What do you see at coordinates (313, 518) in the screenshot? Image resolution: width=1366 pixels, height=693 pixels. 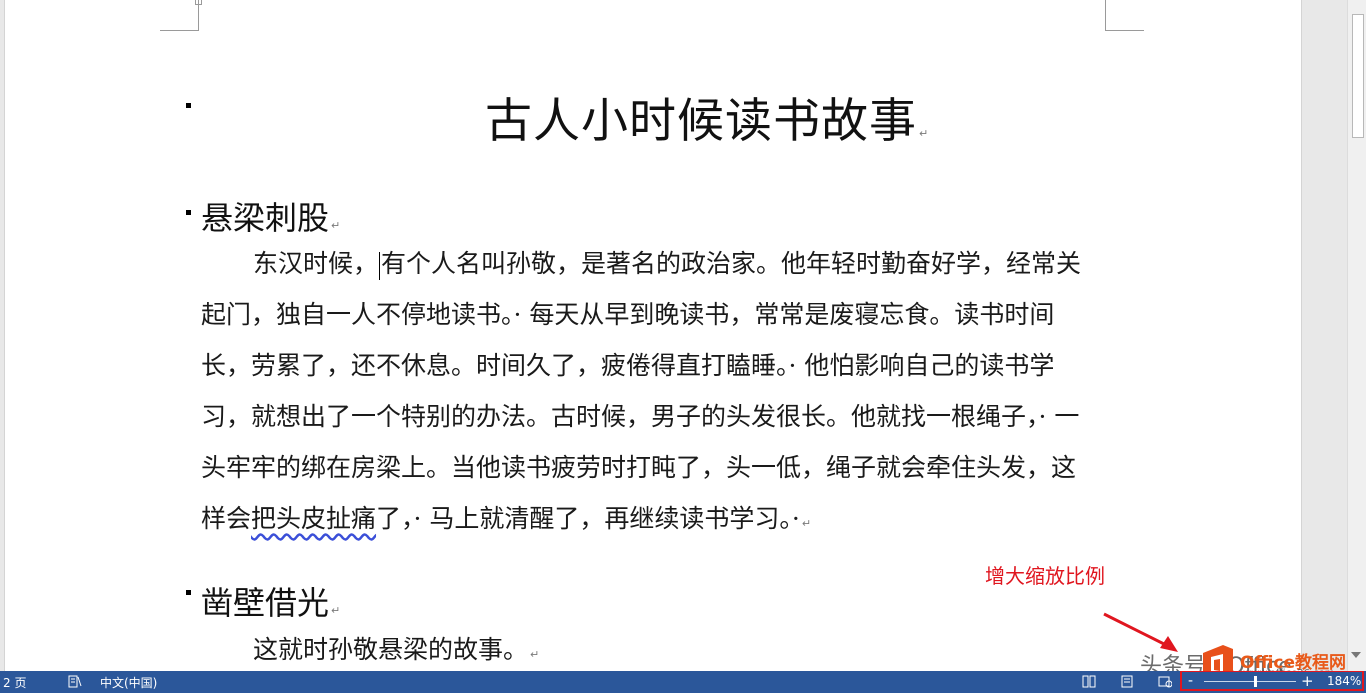 I see `spellcheck-underlined-text: 把头皮扯痛` at bounding box center [313, 518].